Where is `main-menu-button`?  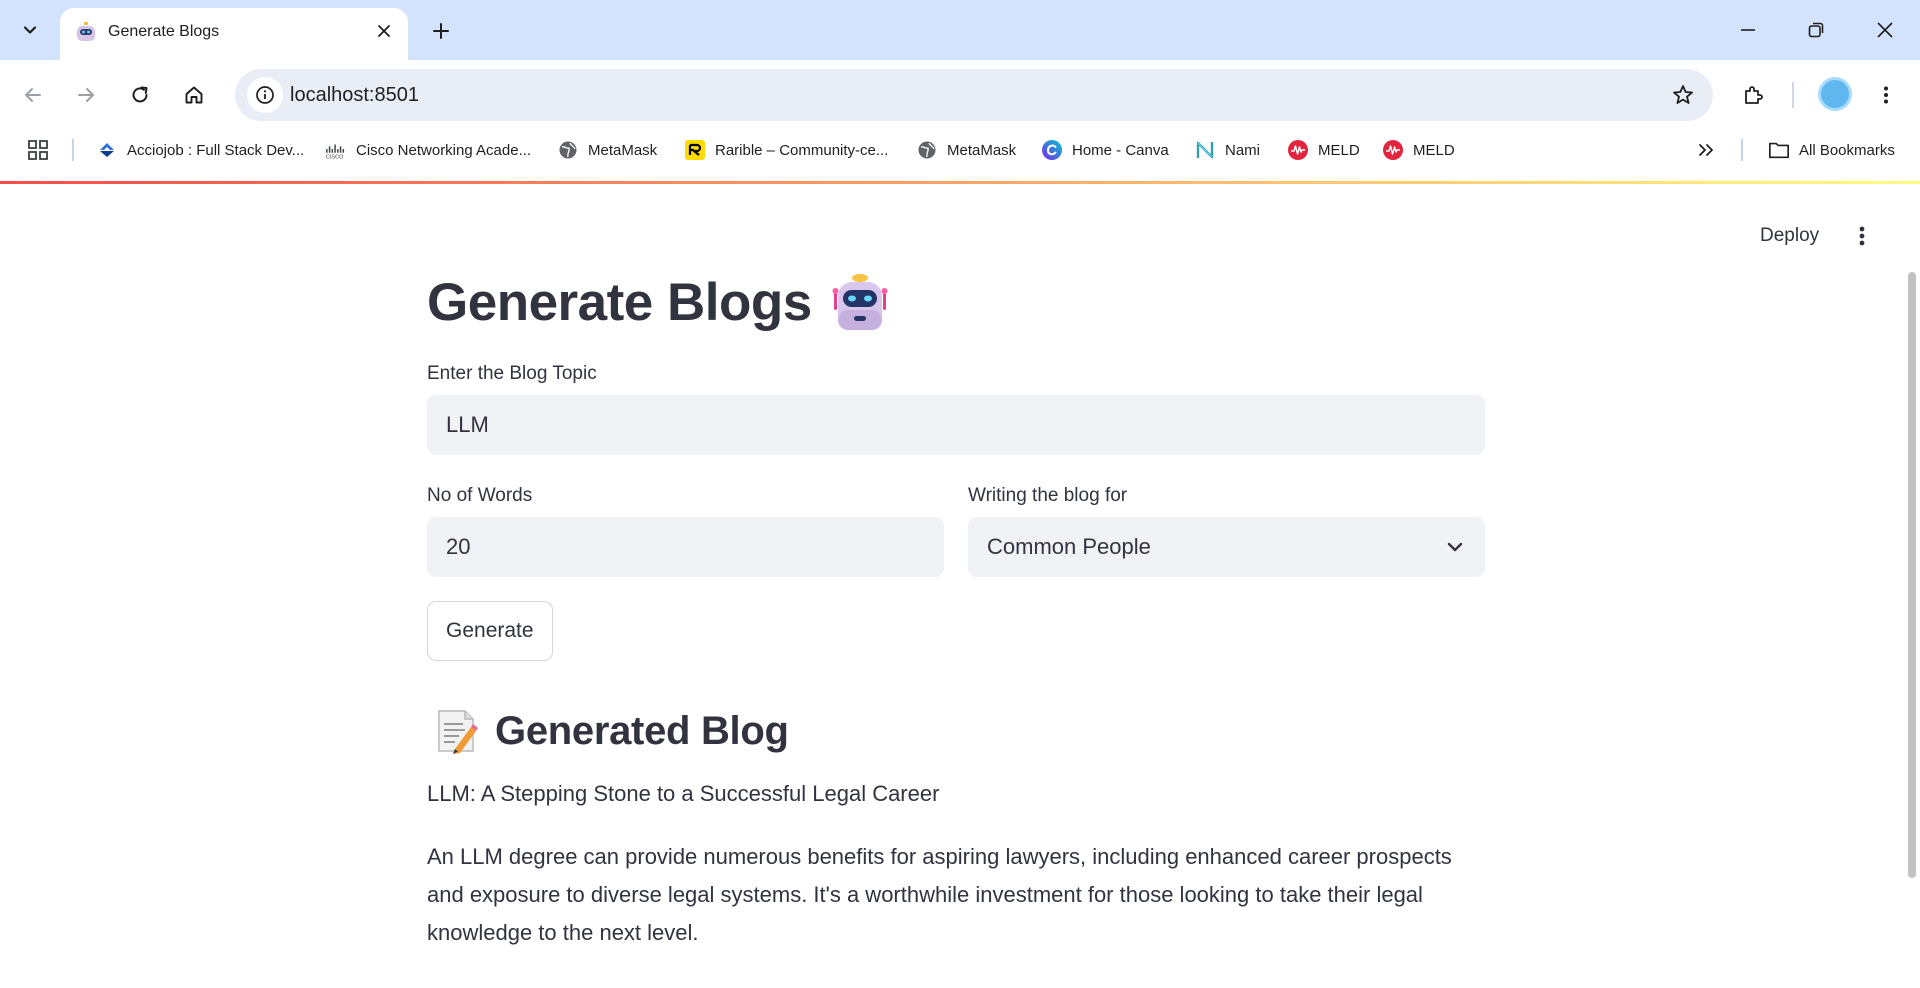 main-menu-button is located at coordinates (1862, 236).